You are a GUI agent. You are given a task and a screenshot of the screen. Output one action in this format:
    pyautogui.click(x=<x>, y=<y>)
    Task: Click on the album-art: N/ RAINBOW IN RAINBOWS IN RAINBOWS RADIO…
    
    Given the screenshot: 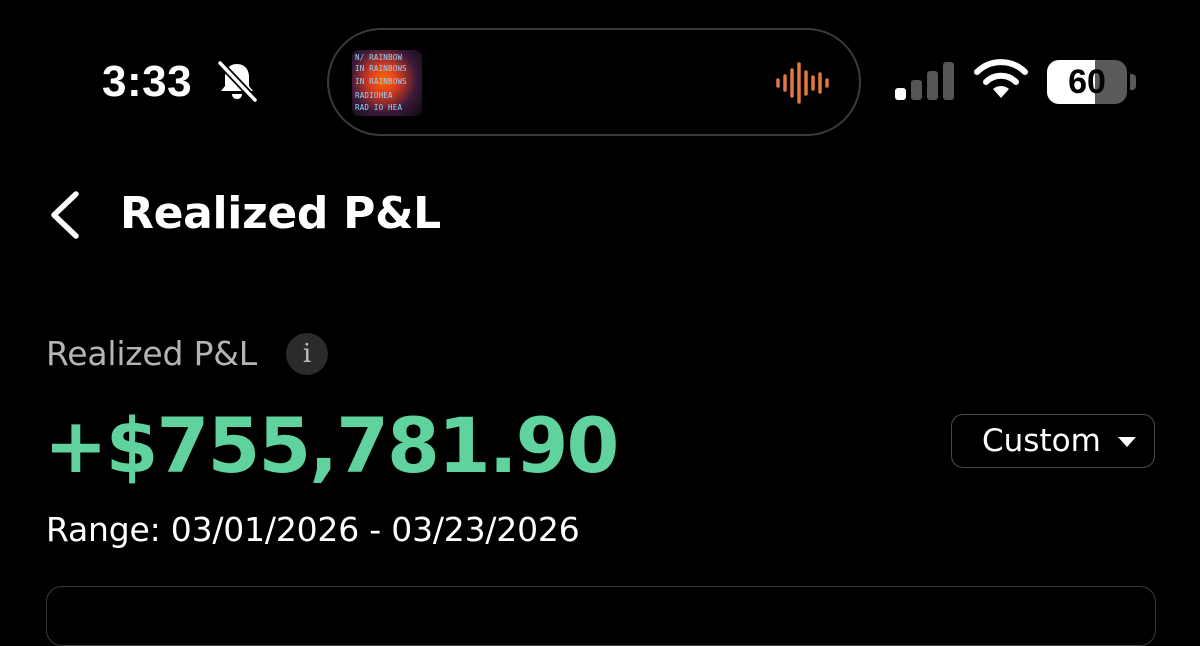 What is the action you would take?
    pyautogui.click(x=387, y=83)
    